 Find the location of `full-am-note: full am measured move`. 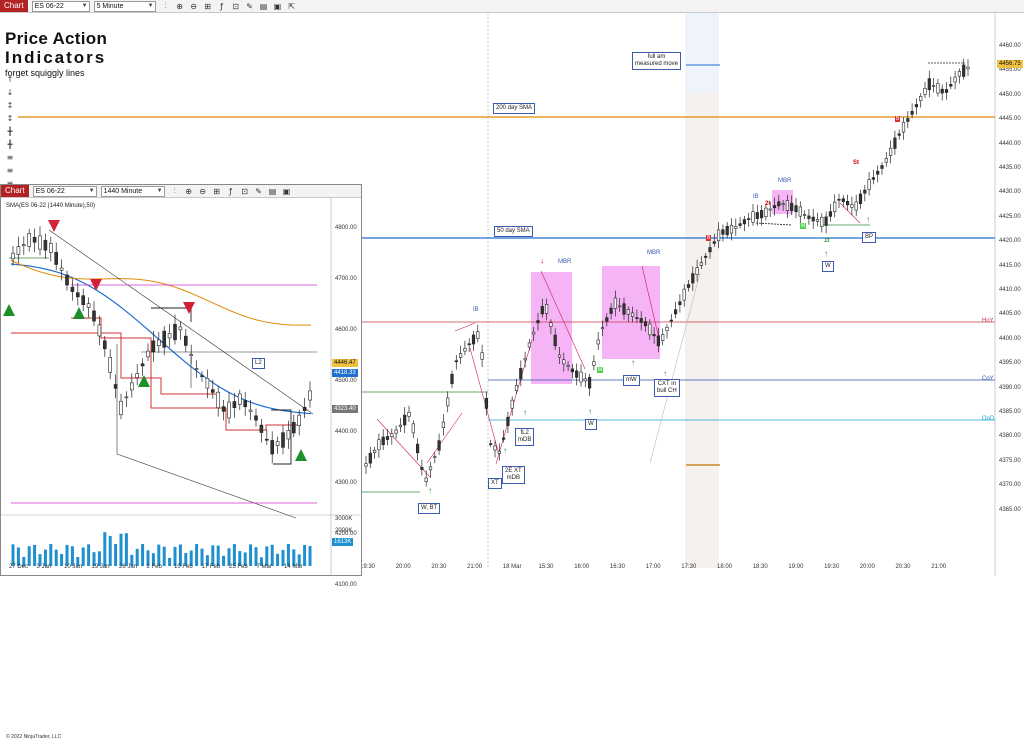

full-am-note: full am measured move is located at coordinates (657, 61).